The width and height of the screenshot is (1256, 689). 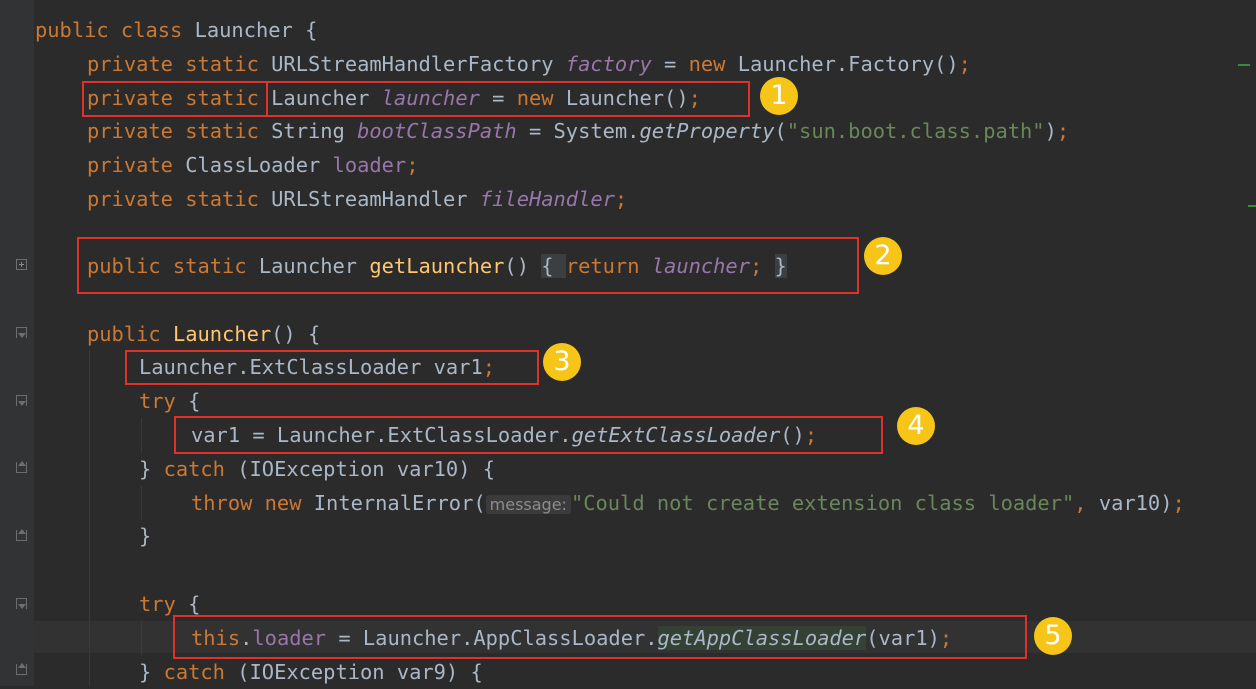 I want to click on parameter-hint: message:, so click(x=528, y=504).